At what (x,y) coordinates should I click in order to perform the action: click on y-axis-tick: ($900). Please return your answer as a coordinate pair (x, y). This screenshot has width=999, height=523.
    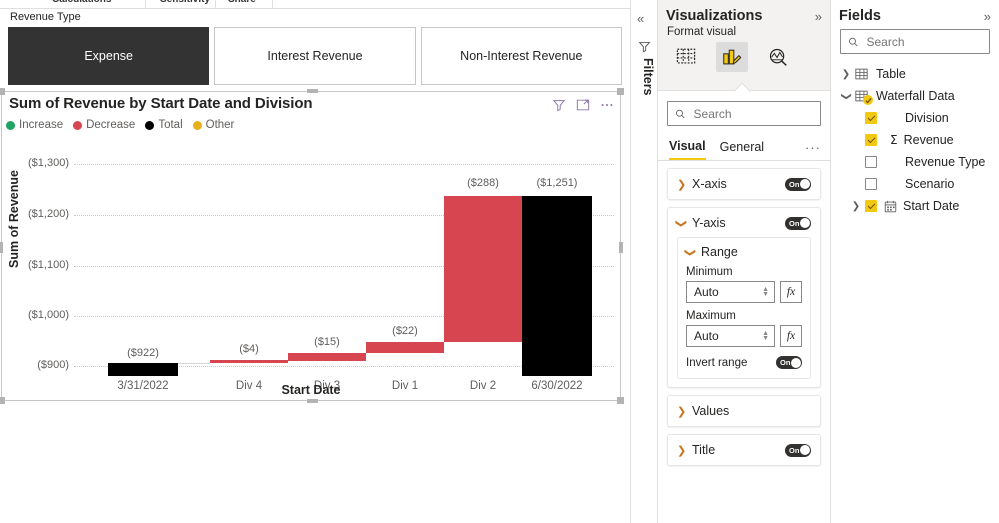
    Looking at the image, I should click on (53, 365).